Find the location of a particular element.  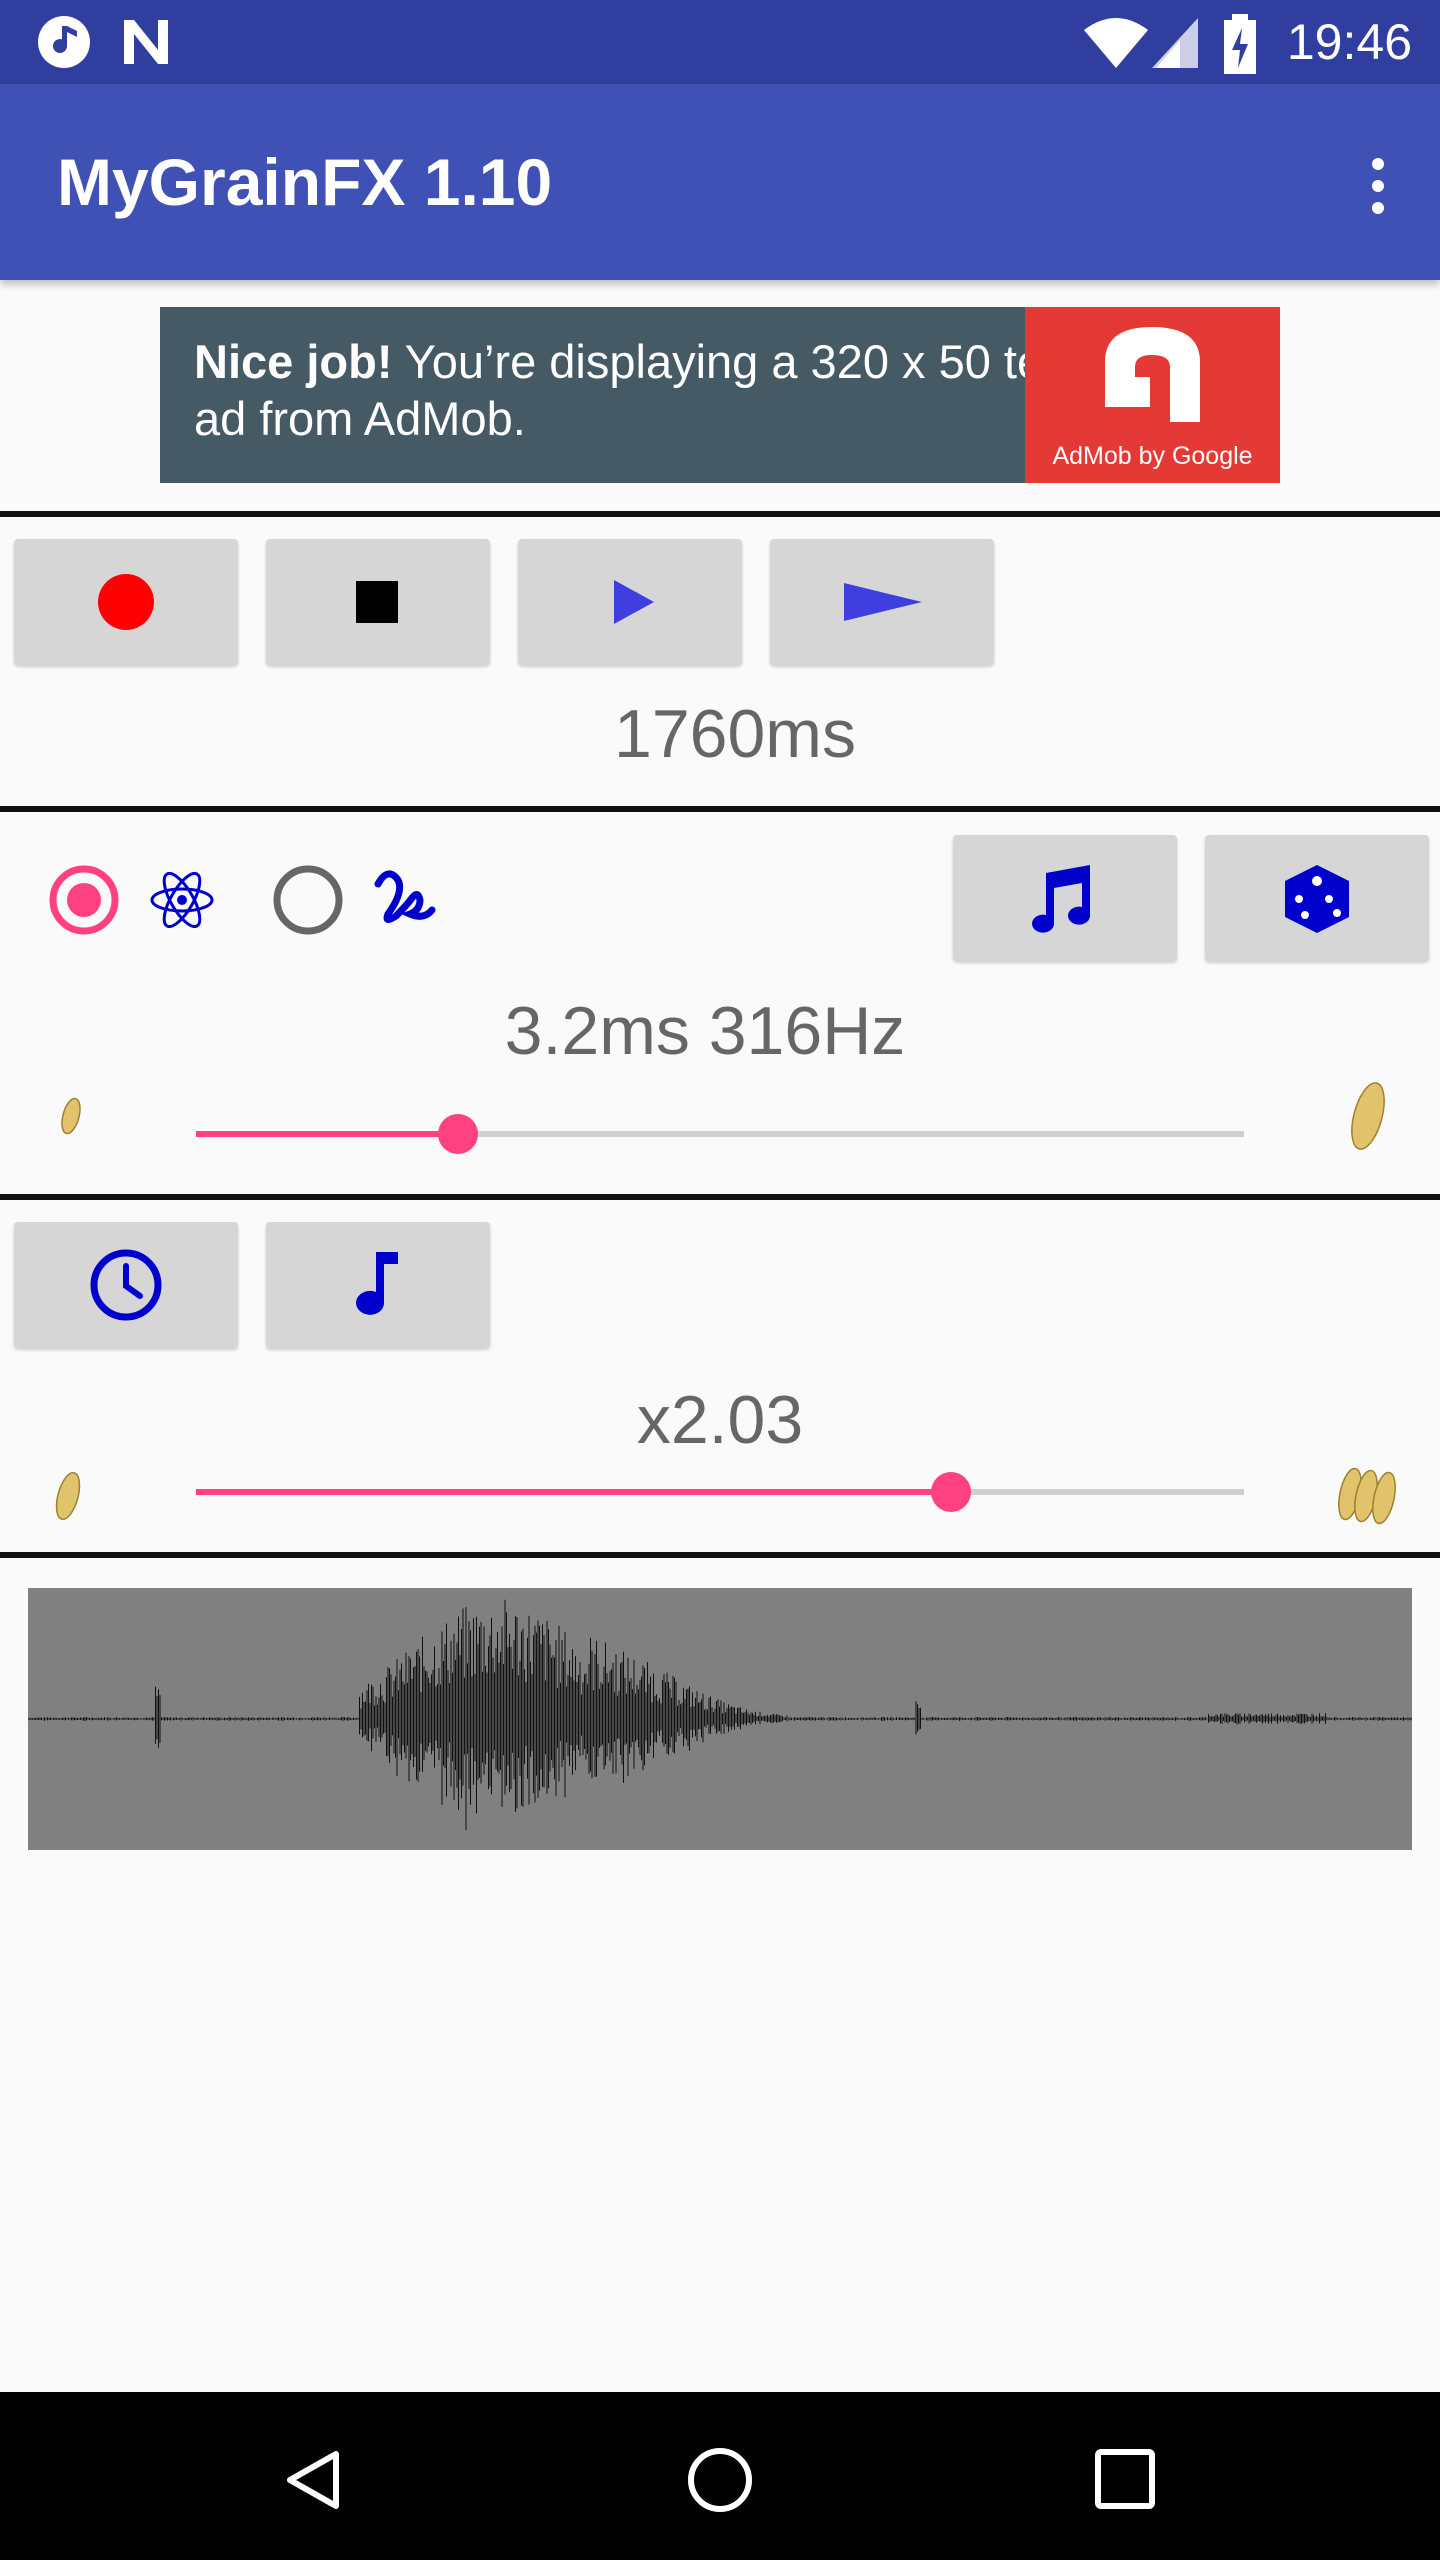

single-grain-icon is located at coordinates (68, 1496).